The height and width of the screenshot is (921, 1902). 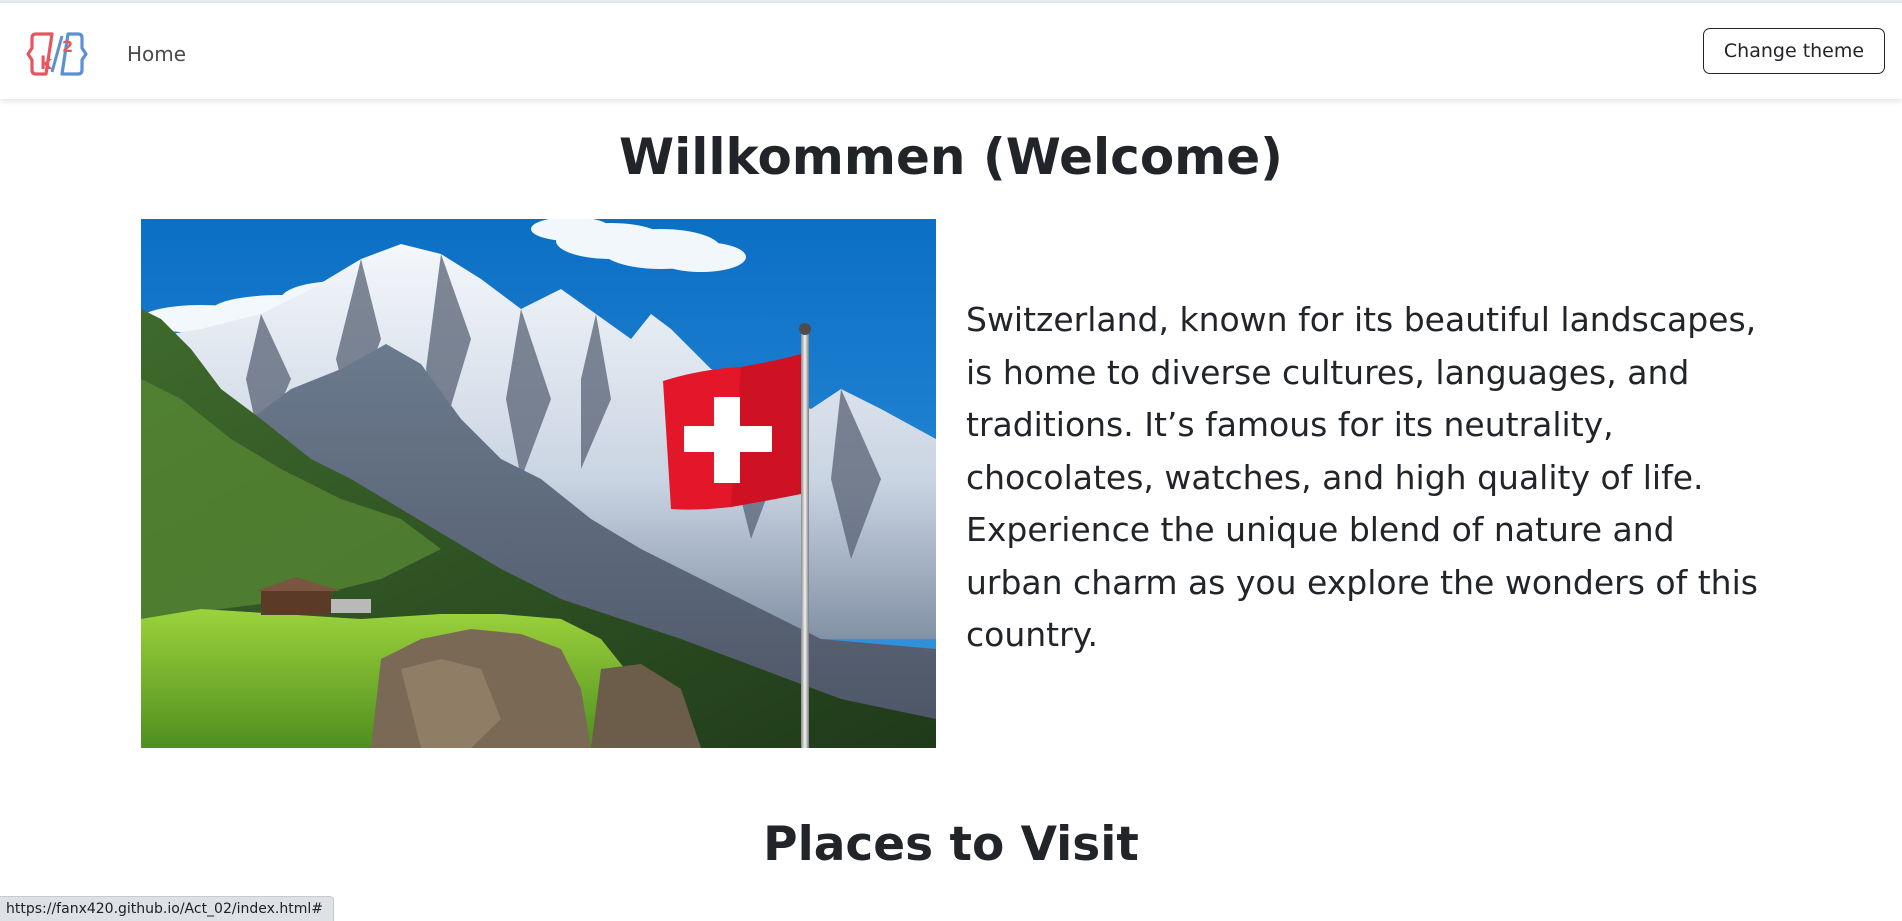 I want to click on k2-logo-icon: k 2, so click(x=57, y=54).